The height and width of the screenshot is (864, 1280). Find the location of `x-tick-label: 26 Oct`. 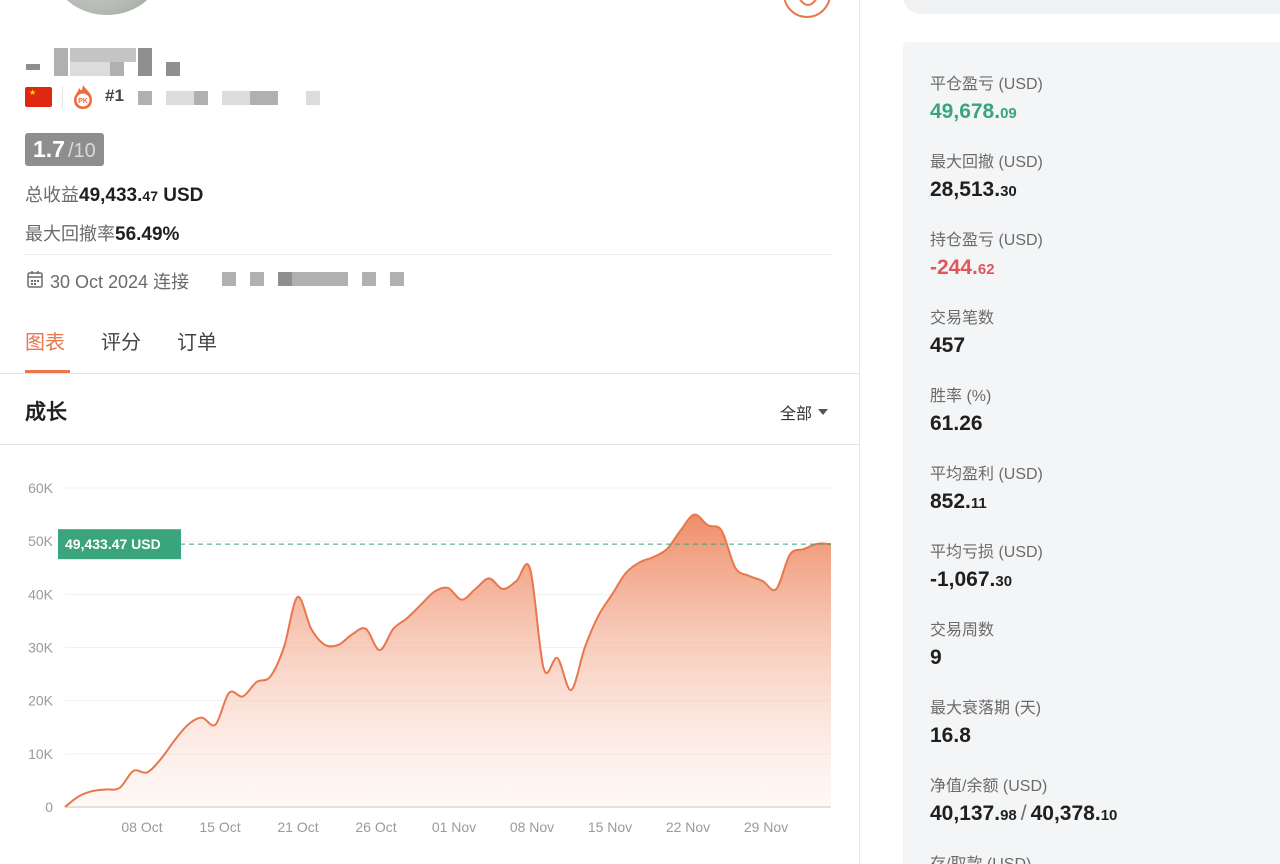

x-tick-label: 26 Oct is located at coordinates (375, 827).